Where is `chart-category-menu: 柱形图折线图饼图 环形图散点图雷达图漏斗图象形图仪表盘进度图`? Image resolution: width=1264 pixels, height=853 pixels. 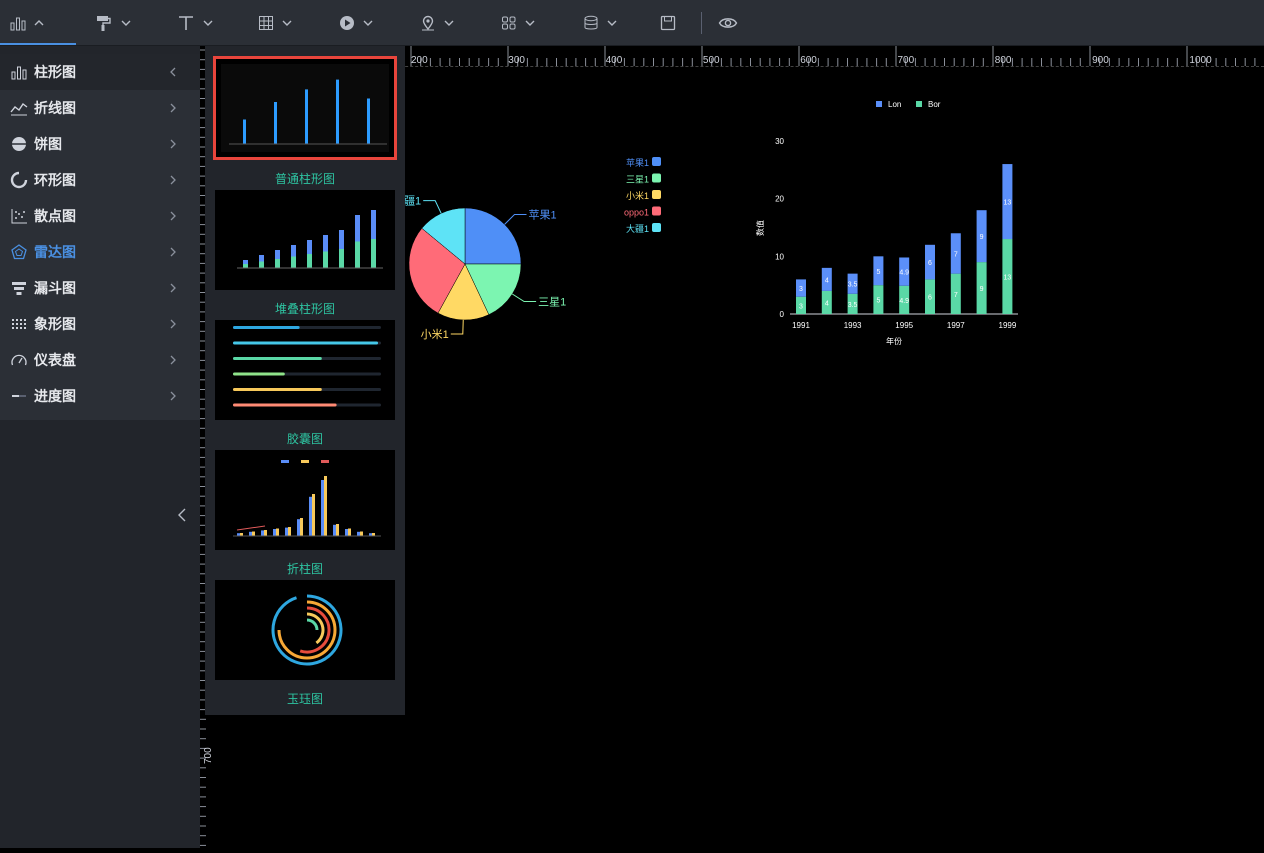 chart-category-menu: 柱形图折线图饼图 环形图散点图雷达图漏斗图象形图仪表盘进度图 is located at coordinates (102, 237).